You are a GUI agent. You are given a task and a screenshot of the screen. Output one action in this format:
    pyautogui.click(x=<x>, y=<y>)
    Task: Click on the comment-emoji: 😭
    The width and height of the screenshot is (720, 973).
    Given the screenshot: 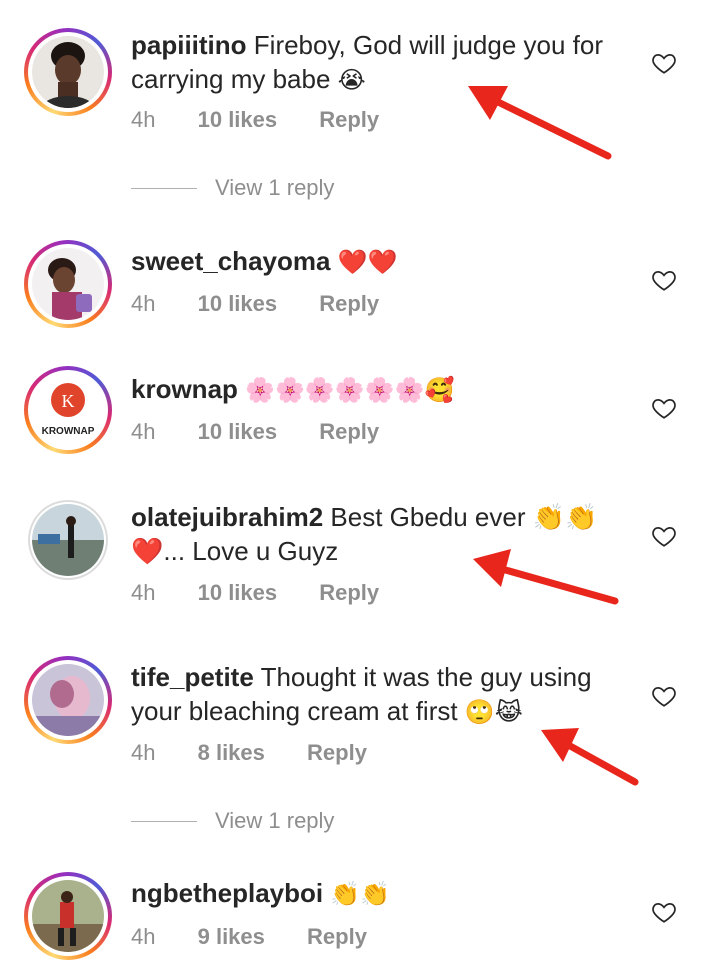 What is the action you would take?
    pyautogui.click(x=351, y=80)
    